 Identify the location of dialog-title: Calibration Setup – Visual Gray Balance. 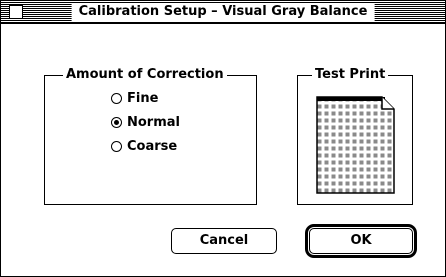
(223, 12).